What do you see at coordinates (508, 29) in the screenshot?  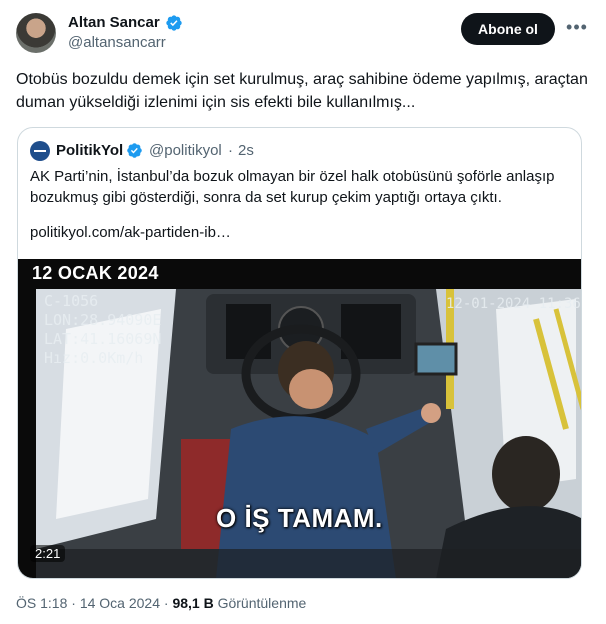 I see `follow-button: Abone ol` at bounding box center [508, 29].